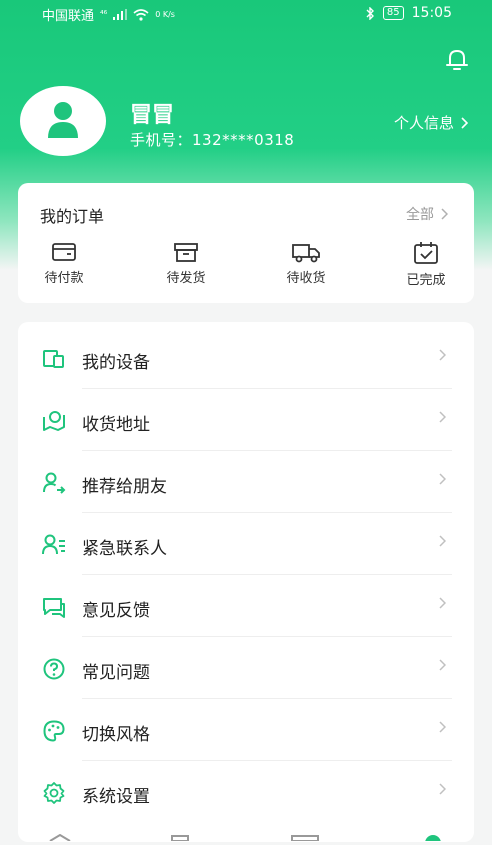 This screenshot has height=845, width=492. I want to click on status-left: 中国联通 ⁴⁶ 0 K/s, so click(108, 14).